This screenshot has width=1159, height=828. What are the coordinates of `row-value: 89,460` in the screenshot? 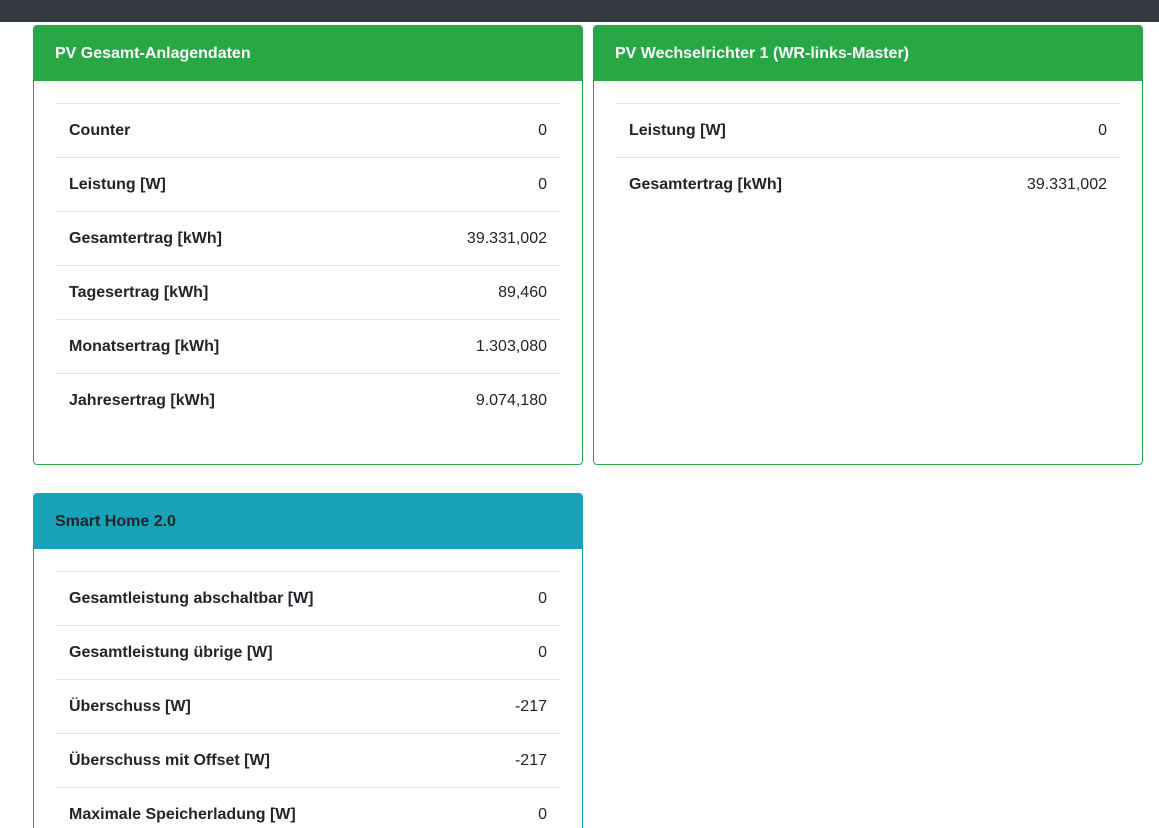 It's located at (466, 292).